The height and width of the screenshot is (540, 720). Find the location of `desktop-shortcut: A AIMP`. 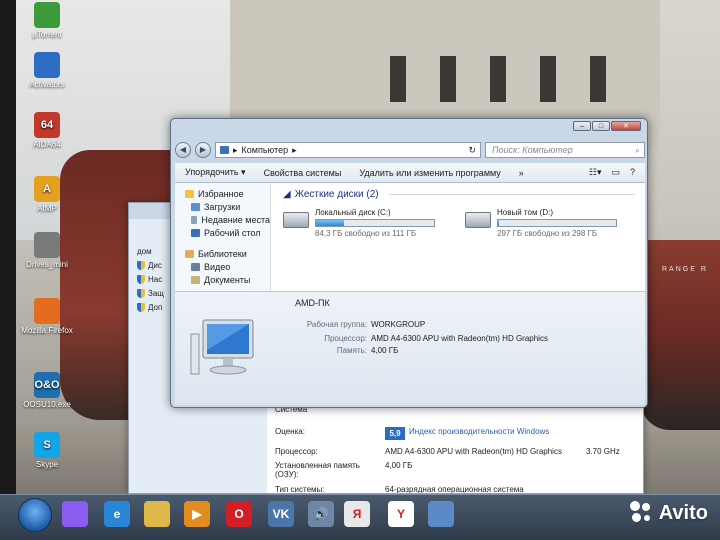

desktop-shortcut: A AIMP is located at coordinates (47, 194).